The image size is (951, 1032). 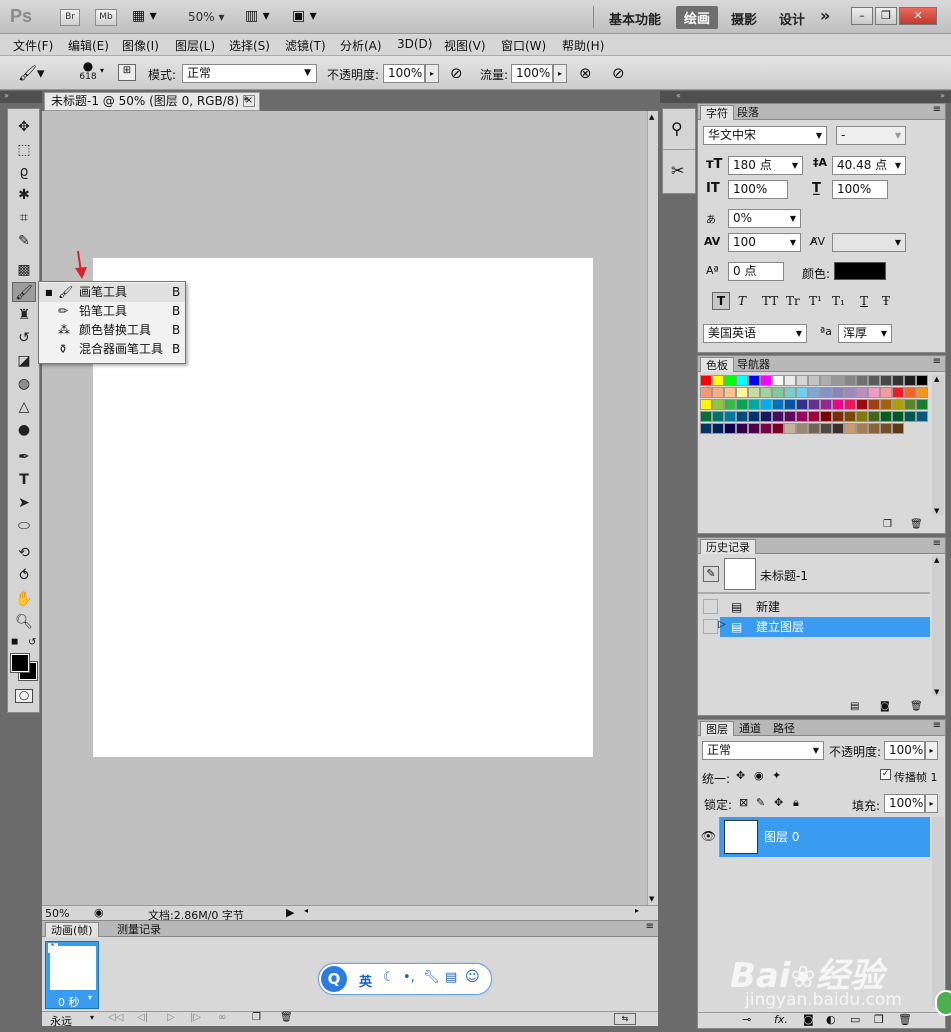 What do you see at coordinates (760, 802) in the screenshot?
I see `lock-pixels-icon: ✎` at bounding box center [760, 802].